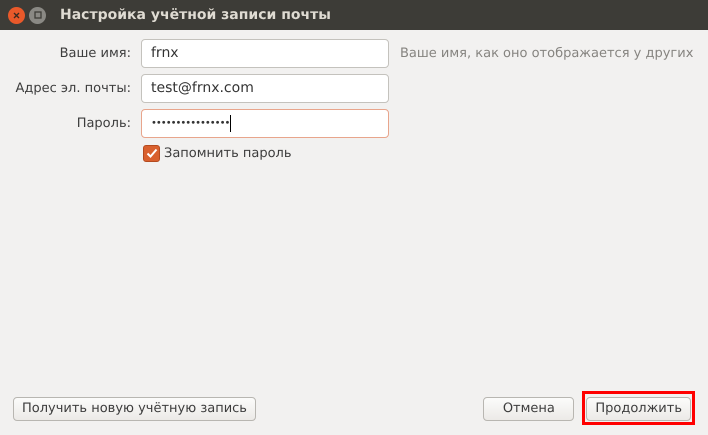 This screenshot has width=708, height=435. I want to click on input-field: ••••••••••••••••, so click(265, 123).